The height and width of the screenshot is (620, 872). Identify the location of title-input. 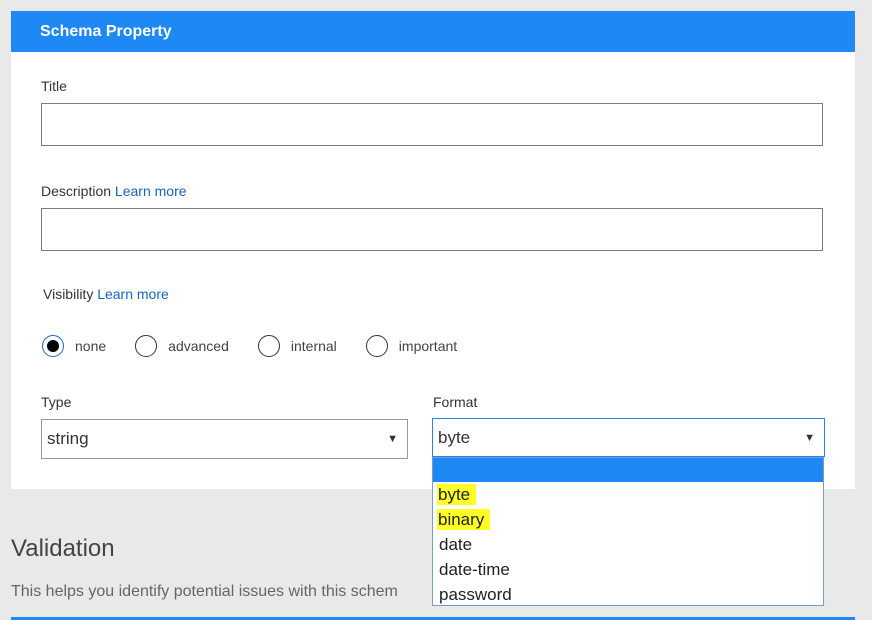
(432, 124).